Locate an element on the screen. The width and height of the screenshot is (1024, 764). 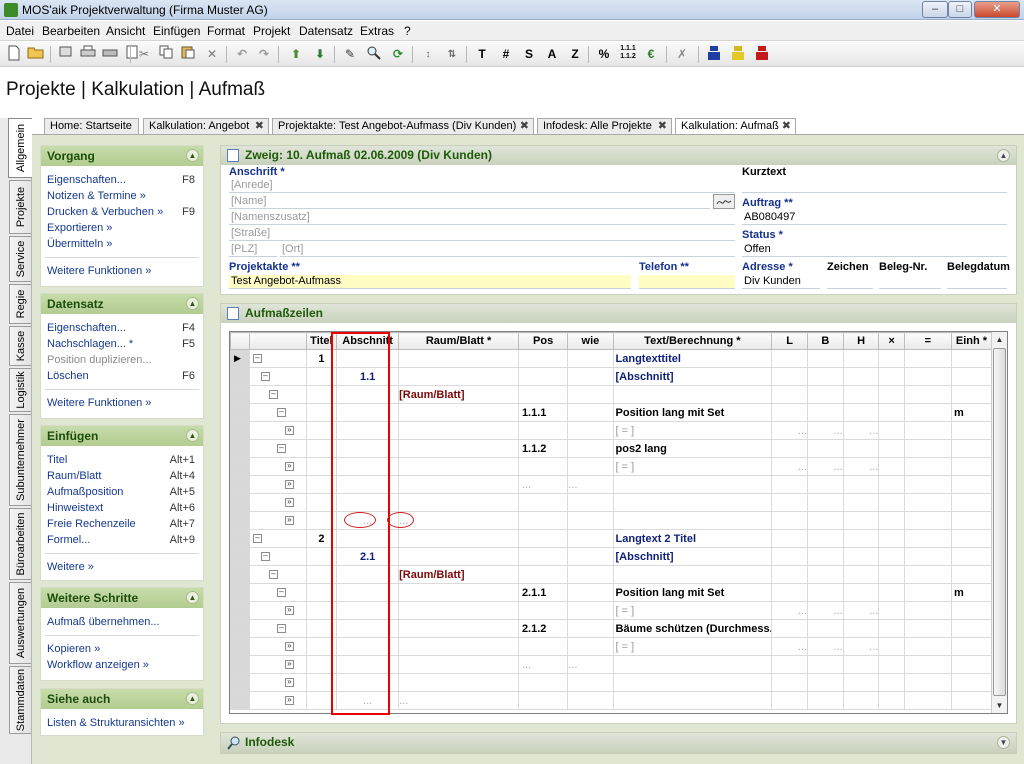
pos-cell: 2.1.1 is located at coordinates (543, 592).